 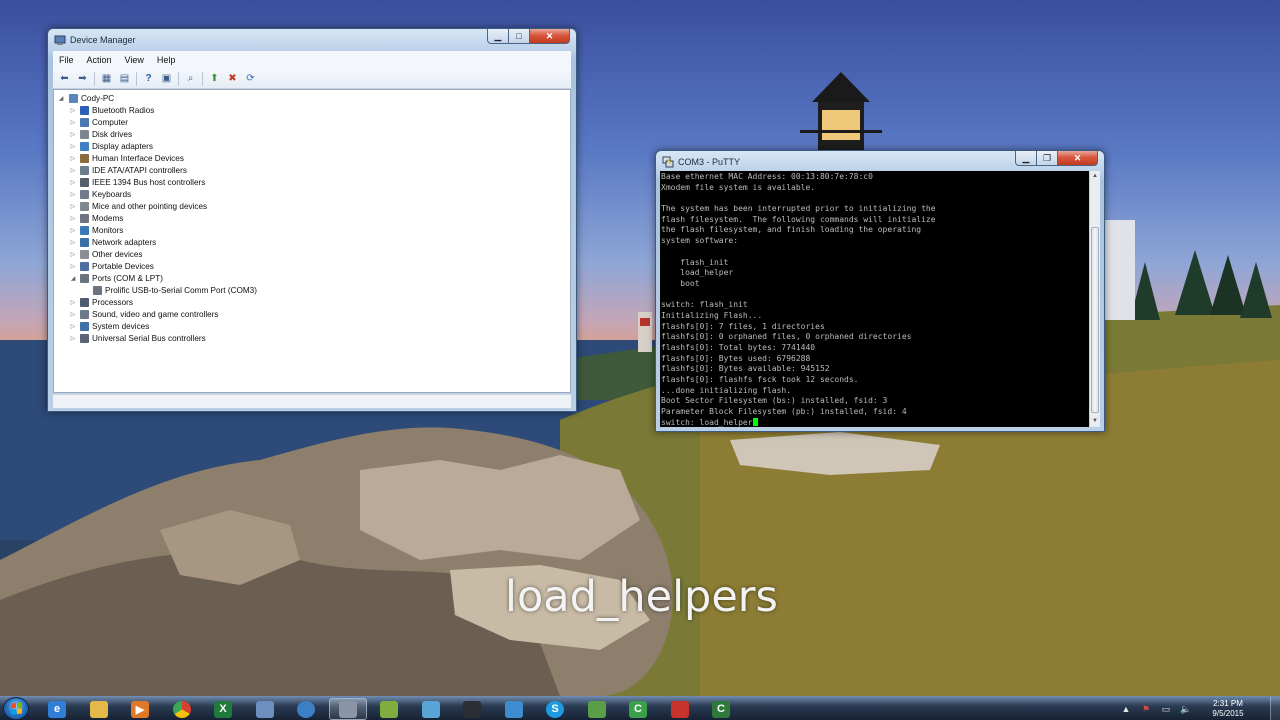 What do you see at coordinates (64, 79) in the screenshot?
I see `back-icon: ⬅` at bounding box center [64, 79].